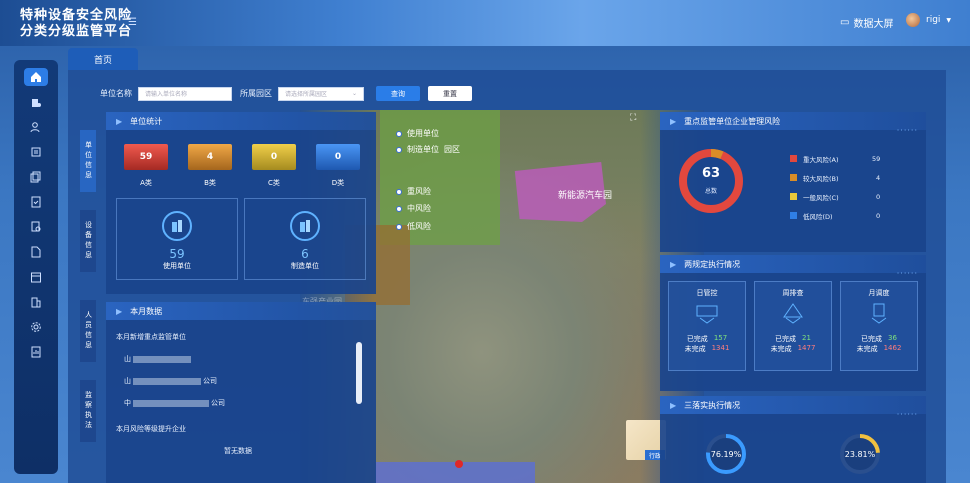 The image size is (970, 483). I want to click on map-legend-major-risk: 重风险, so click(413, 191).